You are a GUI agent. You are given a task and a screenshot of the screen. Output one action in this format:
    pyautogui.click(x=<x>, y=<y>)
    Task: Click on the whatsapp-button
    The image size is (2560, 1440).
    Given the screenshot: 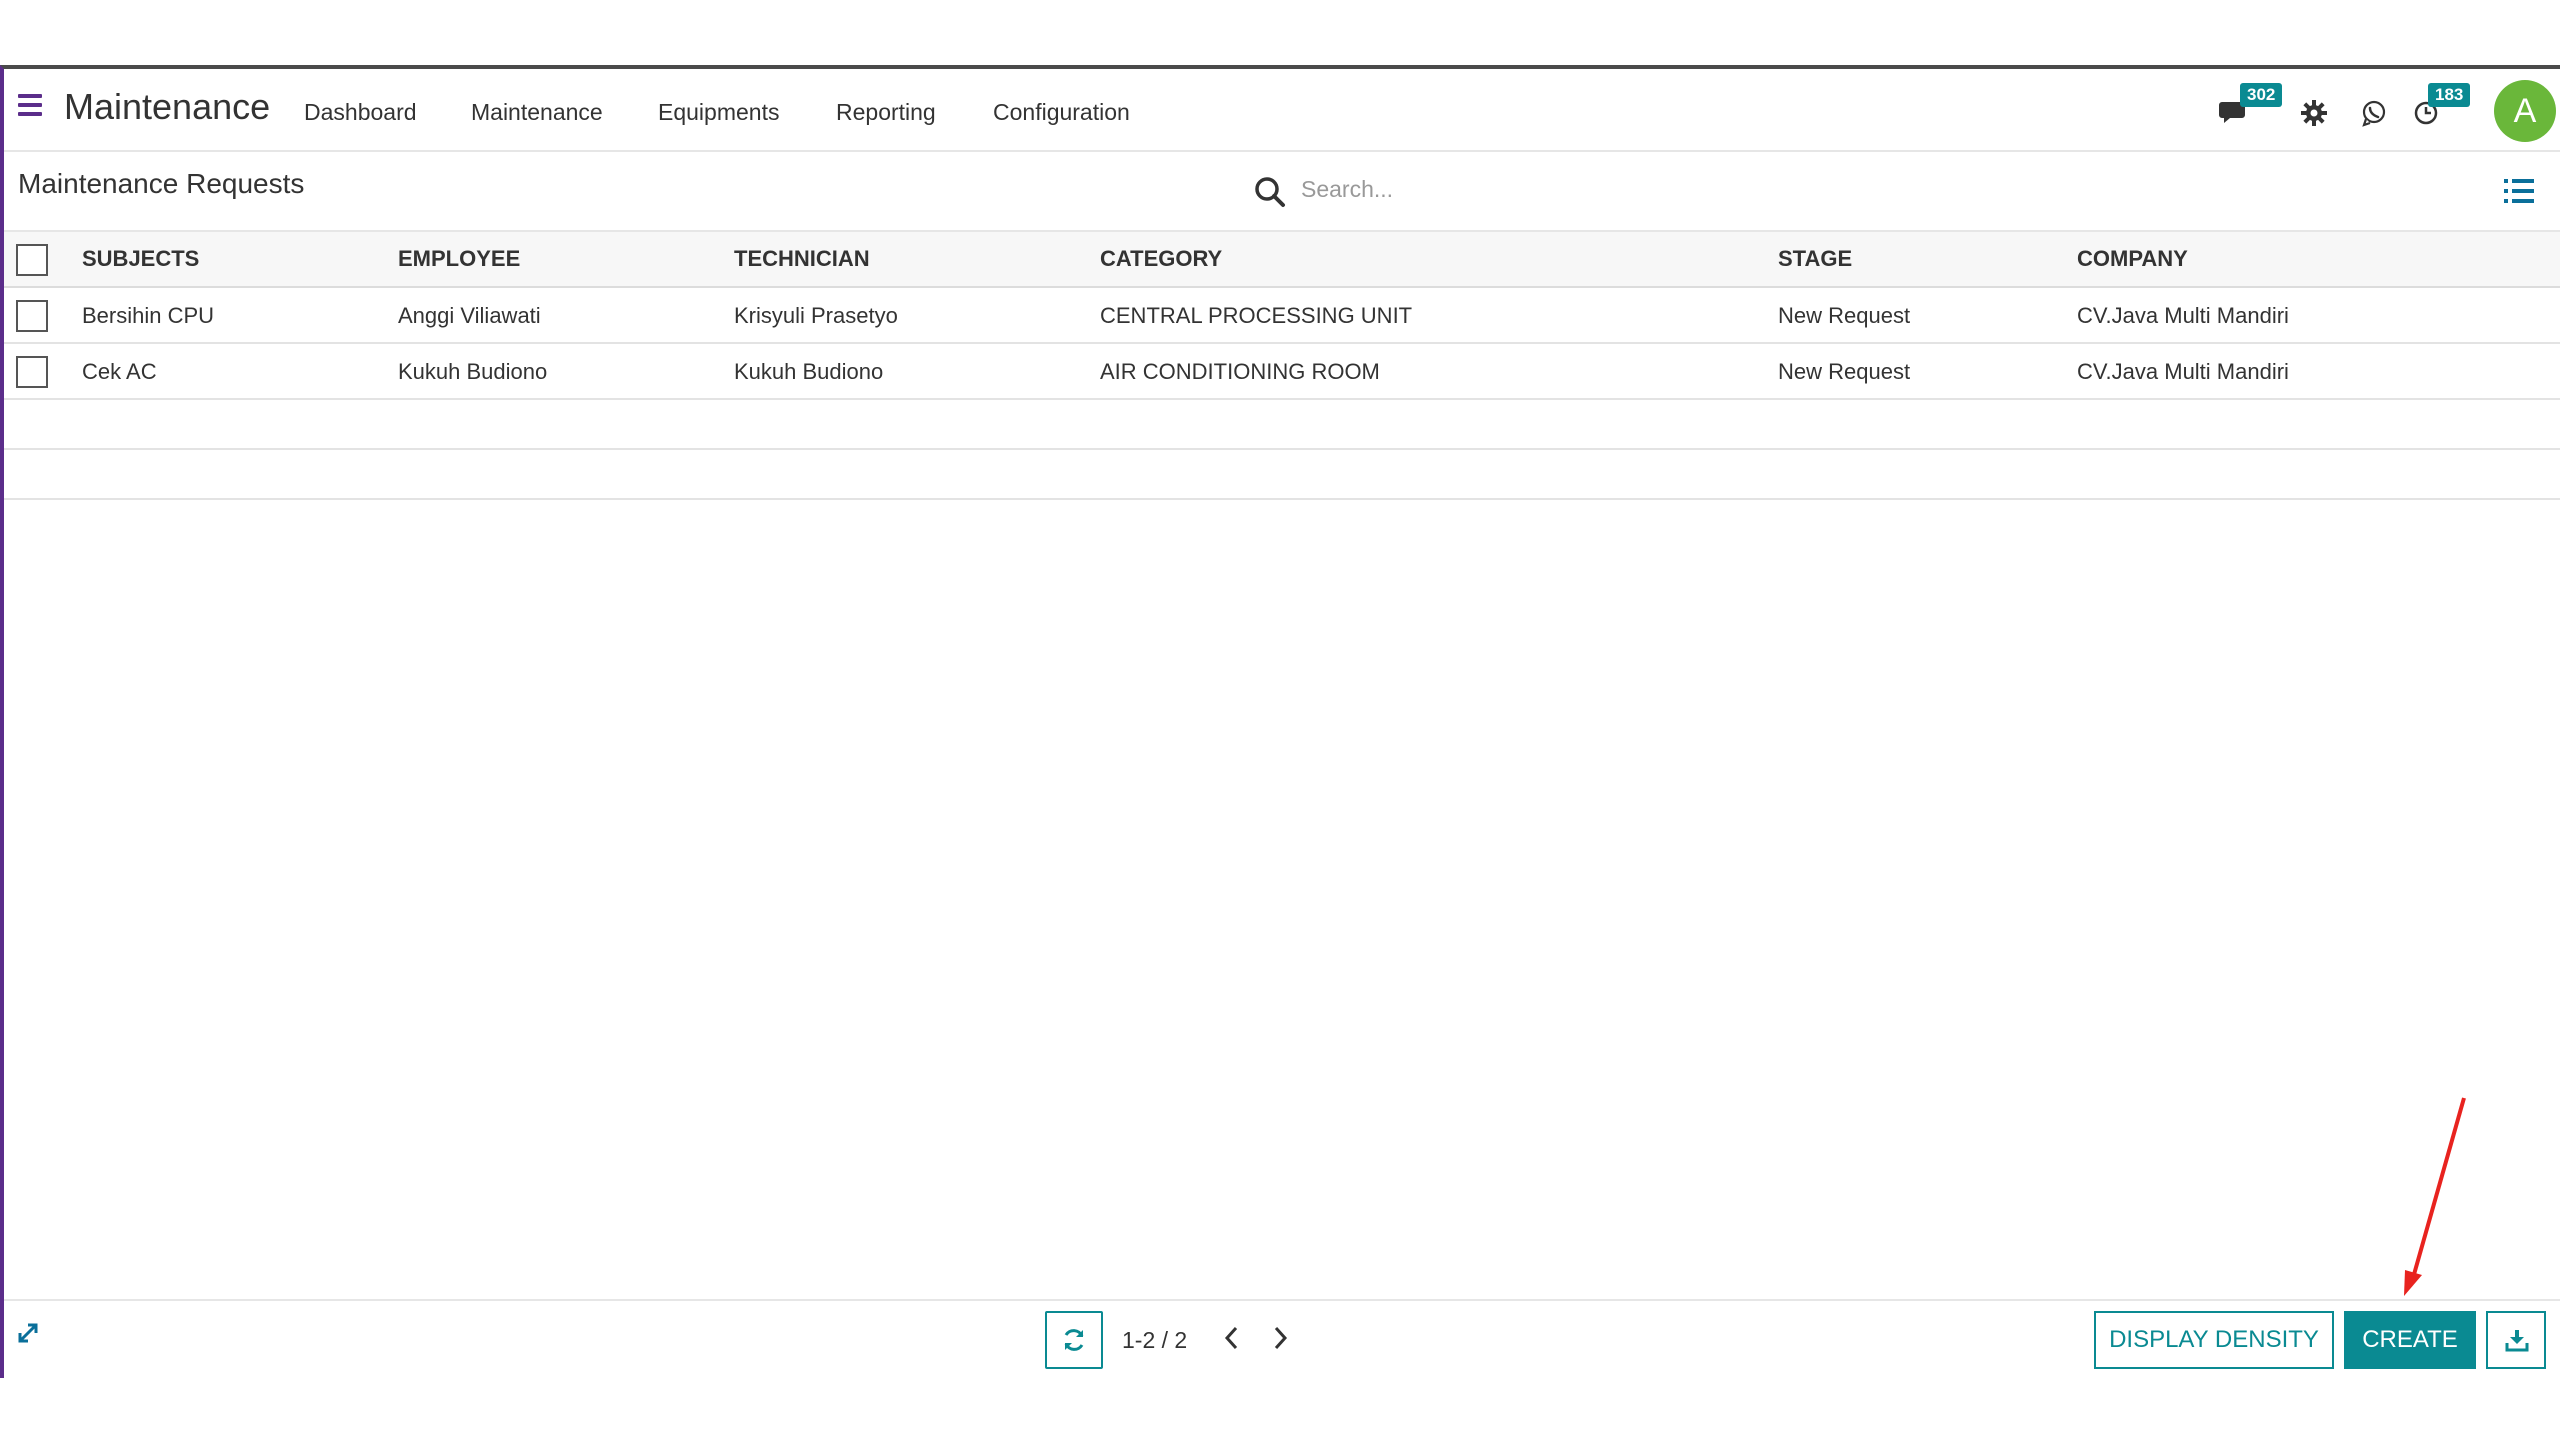 What is the action you would take?
    pyautogui.click(x=2374, y=115)
    